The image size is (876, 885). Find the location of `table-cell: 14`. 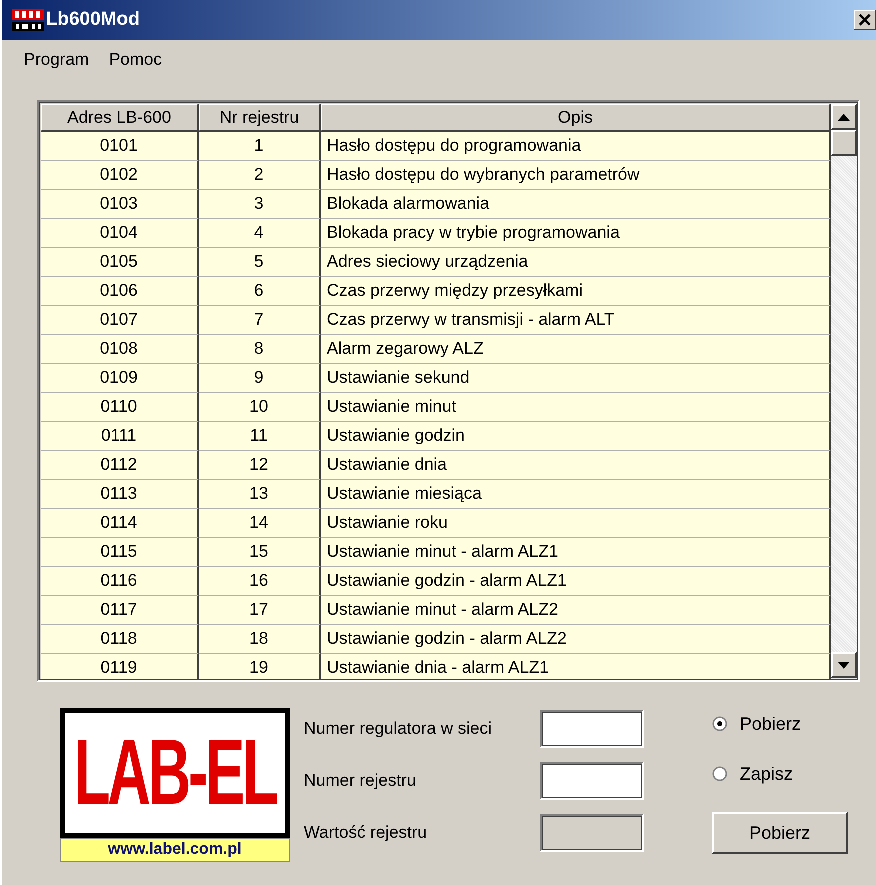

table-cell: 14 is located at coordinates (260, 523).